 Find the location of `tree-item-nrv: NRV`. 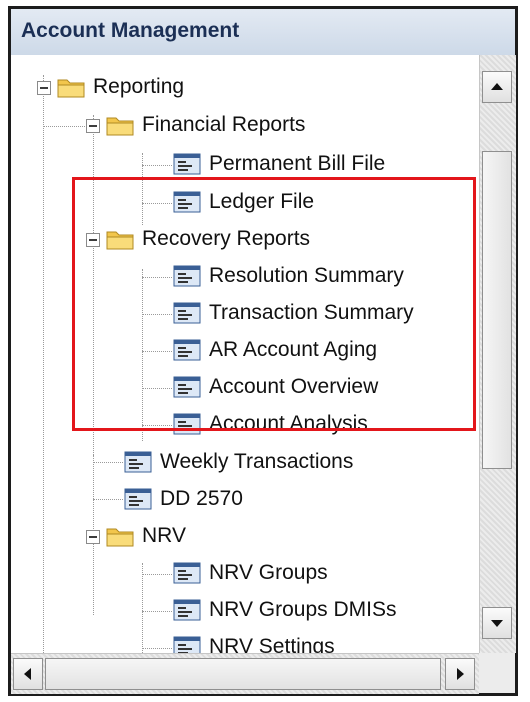

tree-item-nrv: NRV is located at coordinates (146, 536).